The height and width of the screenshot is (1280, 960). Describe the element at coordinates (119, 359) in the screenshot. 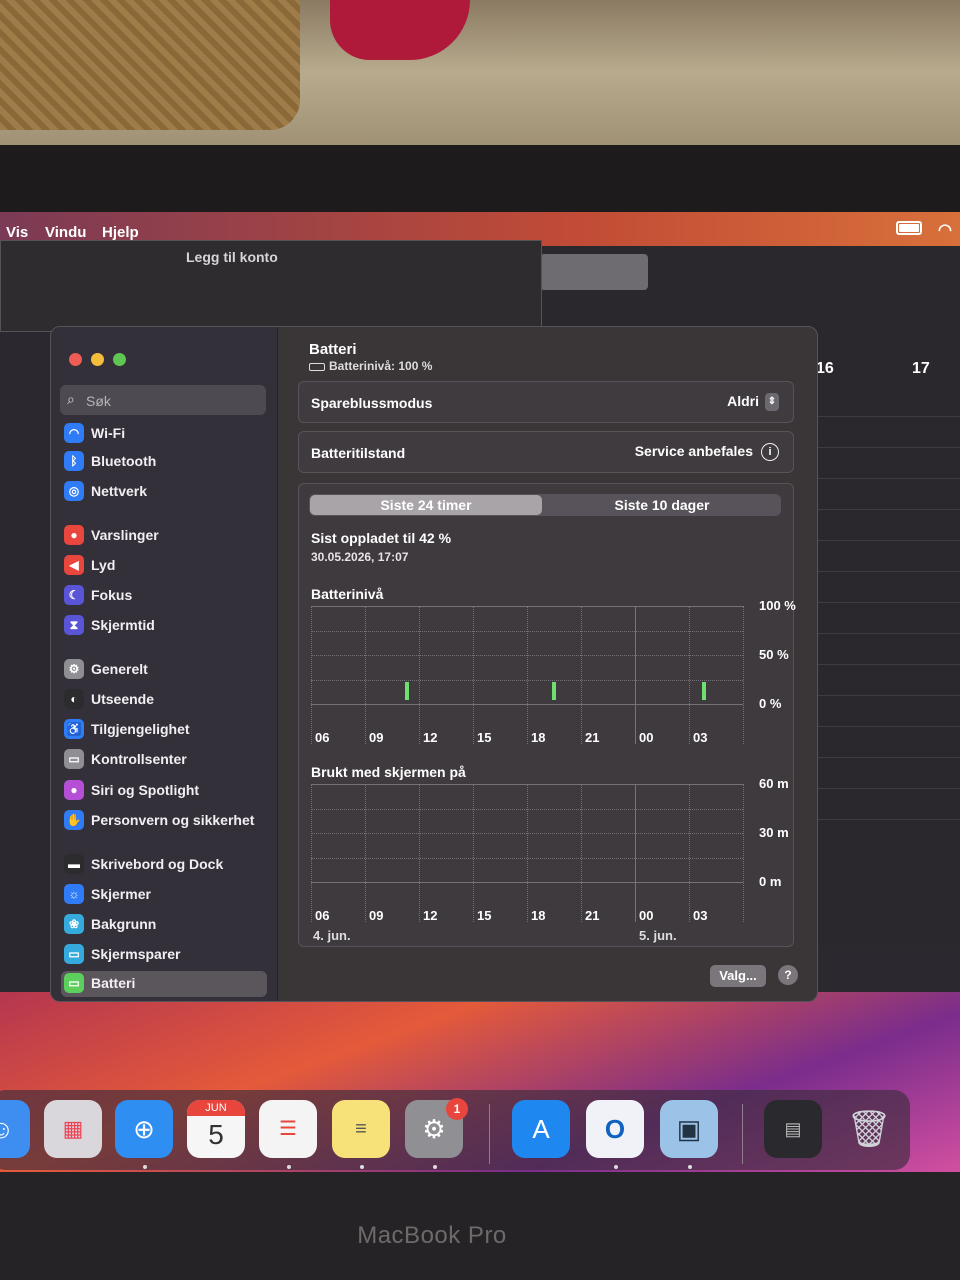

I see `zoom-button` at that location.